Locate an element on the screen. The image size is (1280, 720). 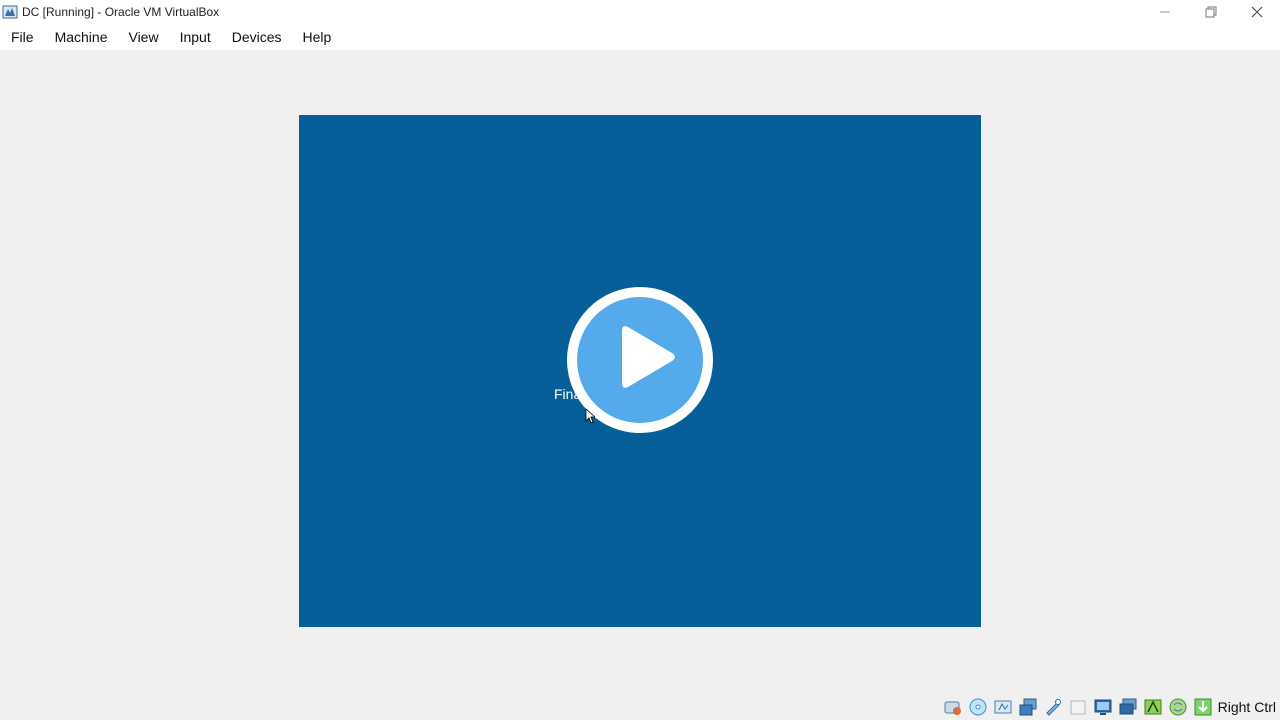
minimize-button is located at coordinates (1165, 12).